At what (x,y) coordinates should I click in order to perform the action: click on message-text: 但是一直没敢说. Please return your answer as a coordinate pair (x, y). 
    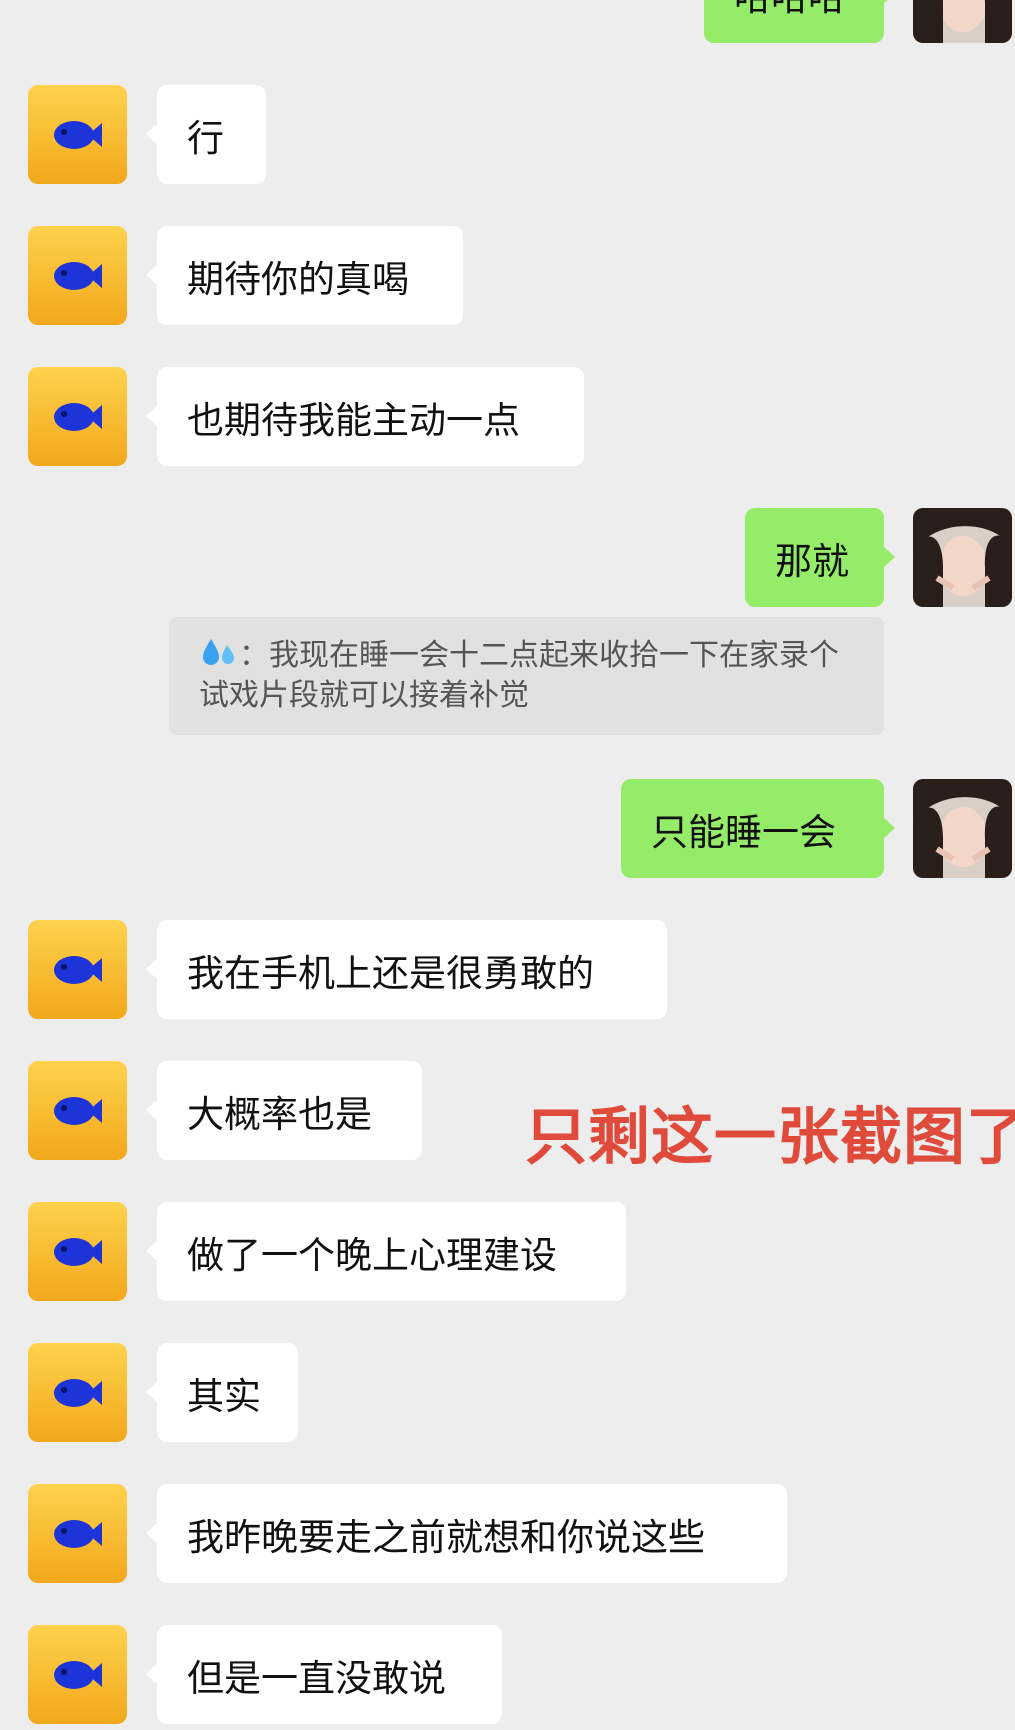
    Looking at the image, I should click on (316, 1678).